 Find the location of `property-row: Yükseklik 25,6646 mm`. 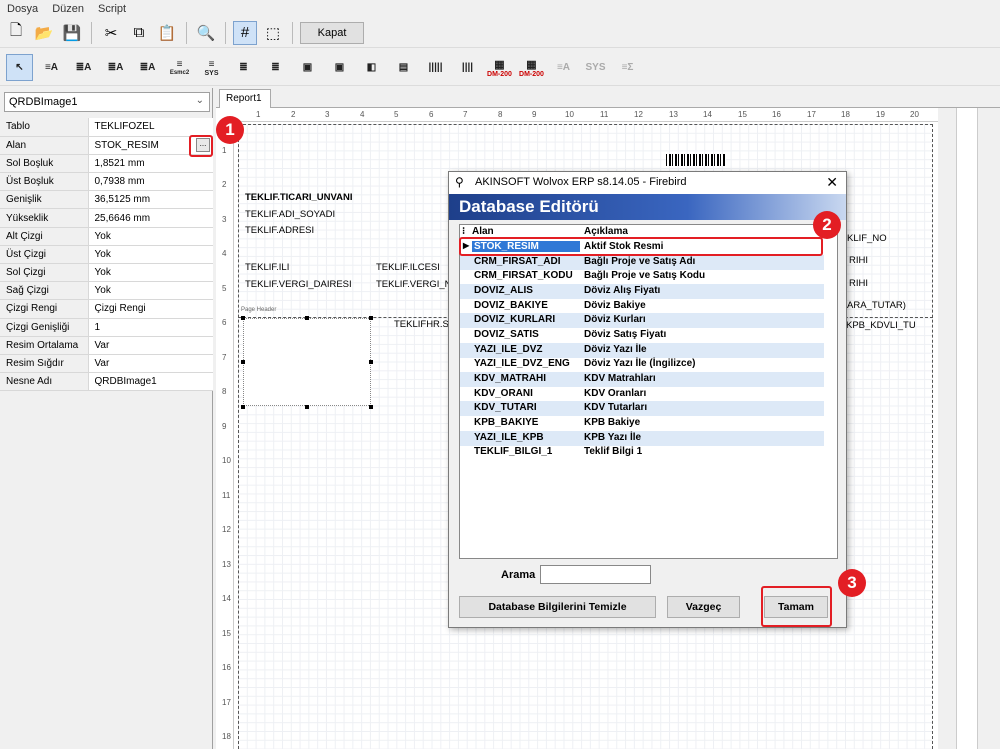

property-row: Yükseklik 25,6646 mm is located at coordinates (106, 218).